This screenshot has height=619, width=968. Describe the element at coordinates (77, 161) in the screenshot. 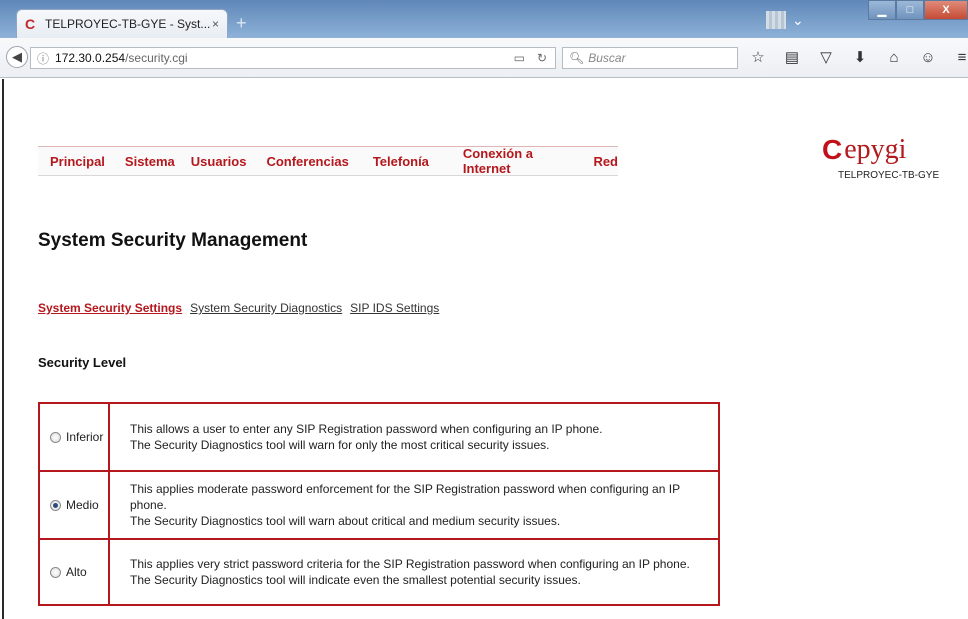

I see `menu-item-principal: Principal` at that location.